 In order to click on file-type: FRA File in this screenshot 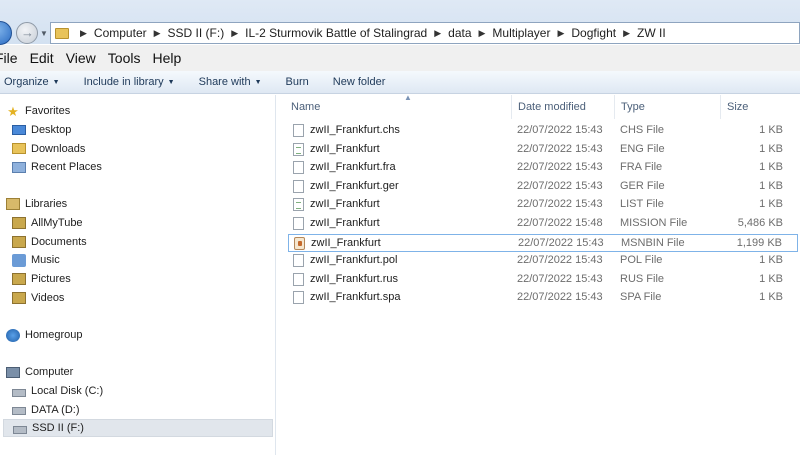, I will do `click(641, 167)`.